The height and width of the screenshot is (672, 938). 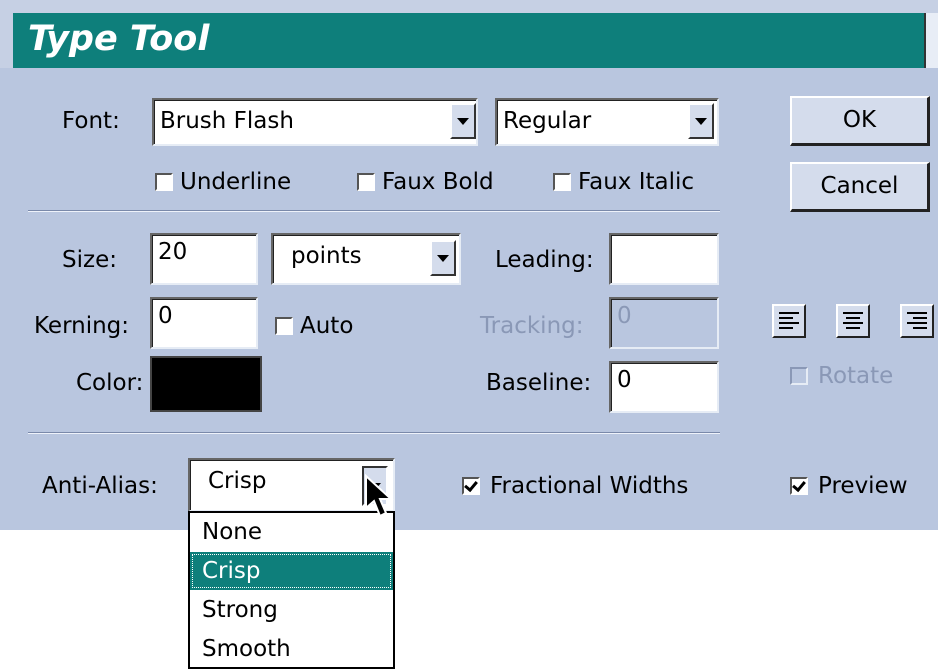 What do you see at coordinates (206, 384) in the screenshot?
I see `color-swatch` at bounding box center [206, 384].